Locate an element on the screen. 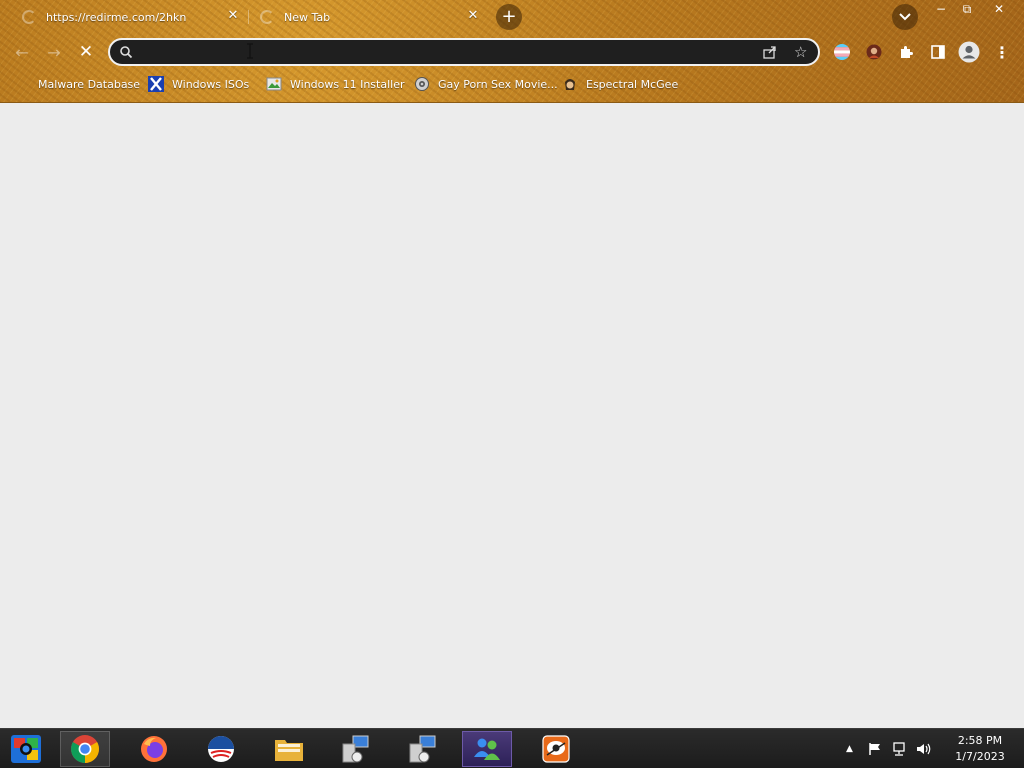  close-icon: ✕ is located at coordinates (999, 9).